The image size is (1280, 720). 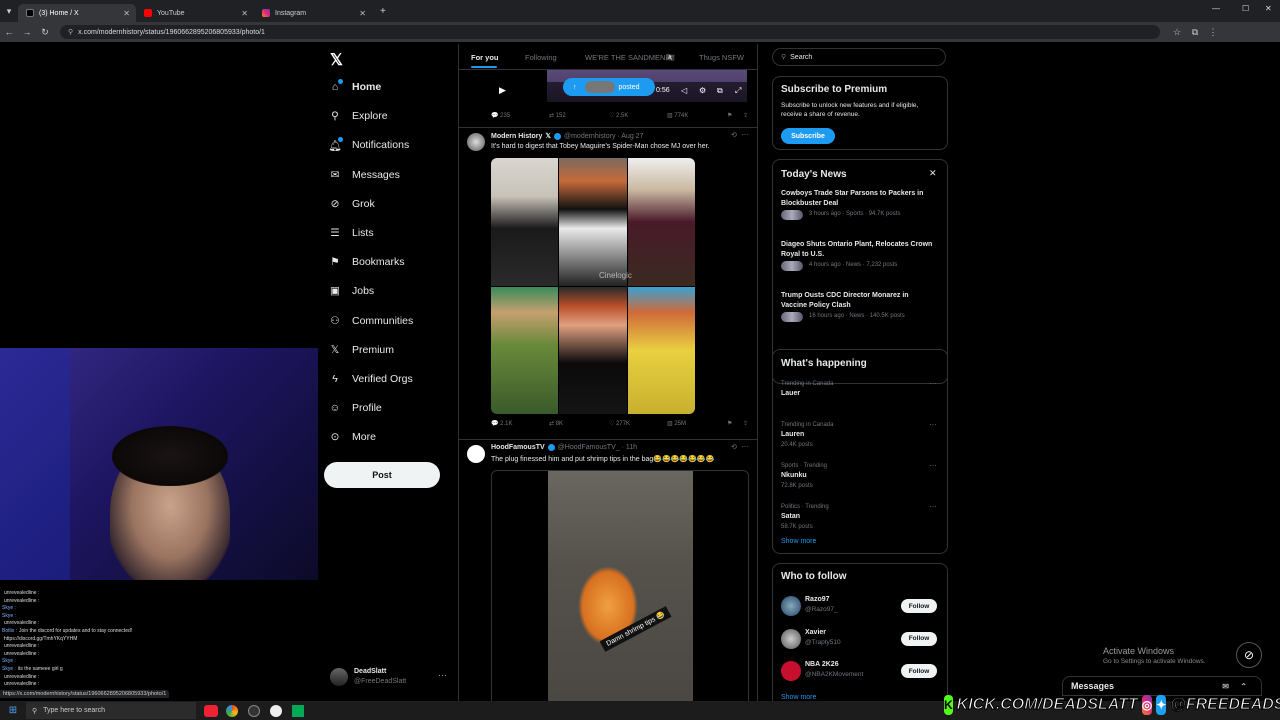 What do you see at coordinates (860, 522) in the screenshot?
I see `trend-item: Politics · Trending Satan 58.7K posts ···` at bounding box center [860, 522].